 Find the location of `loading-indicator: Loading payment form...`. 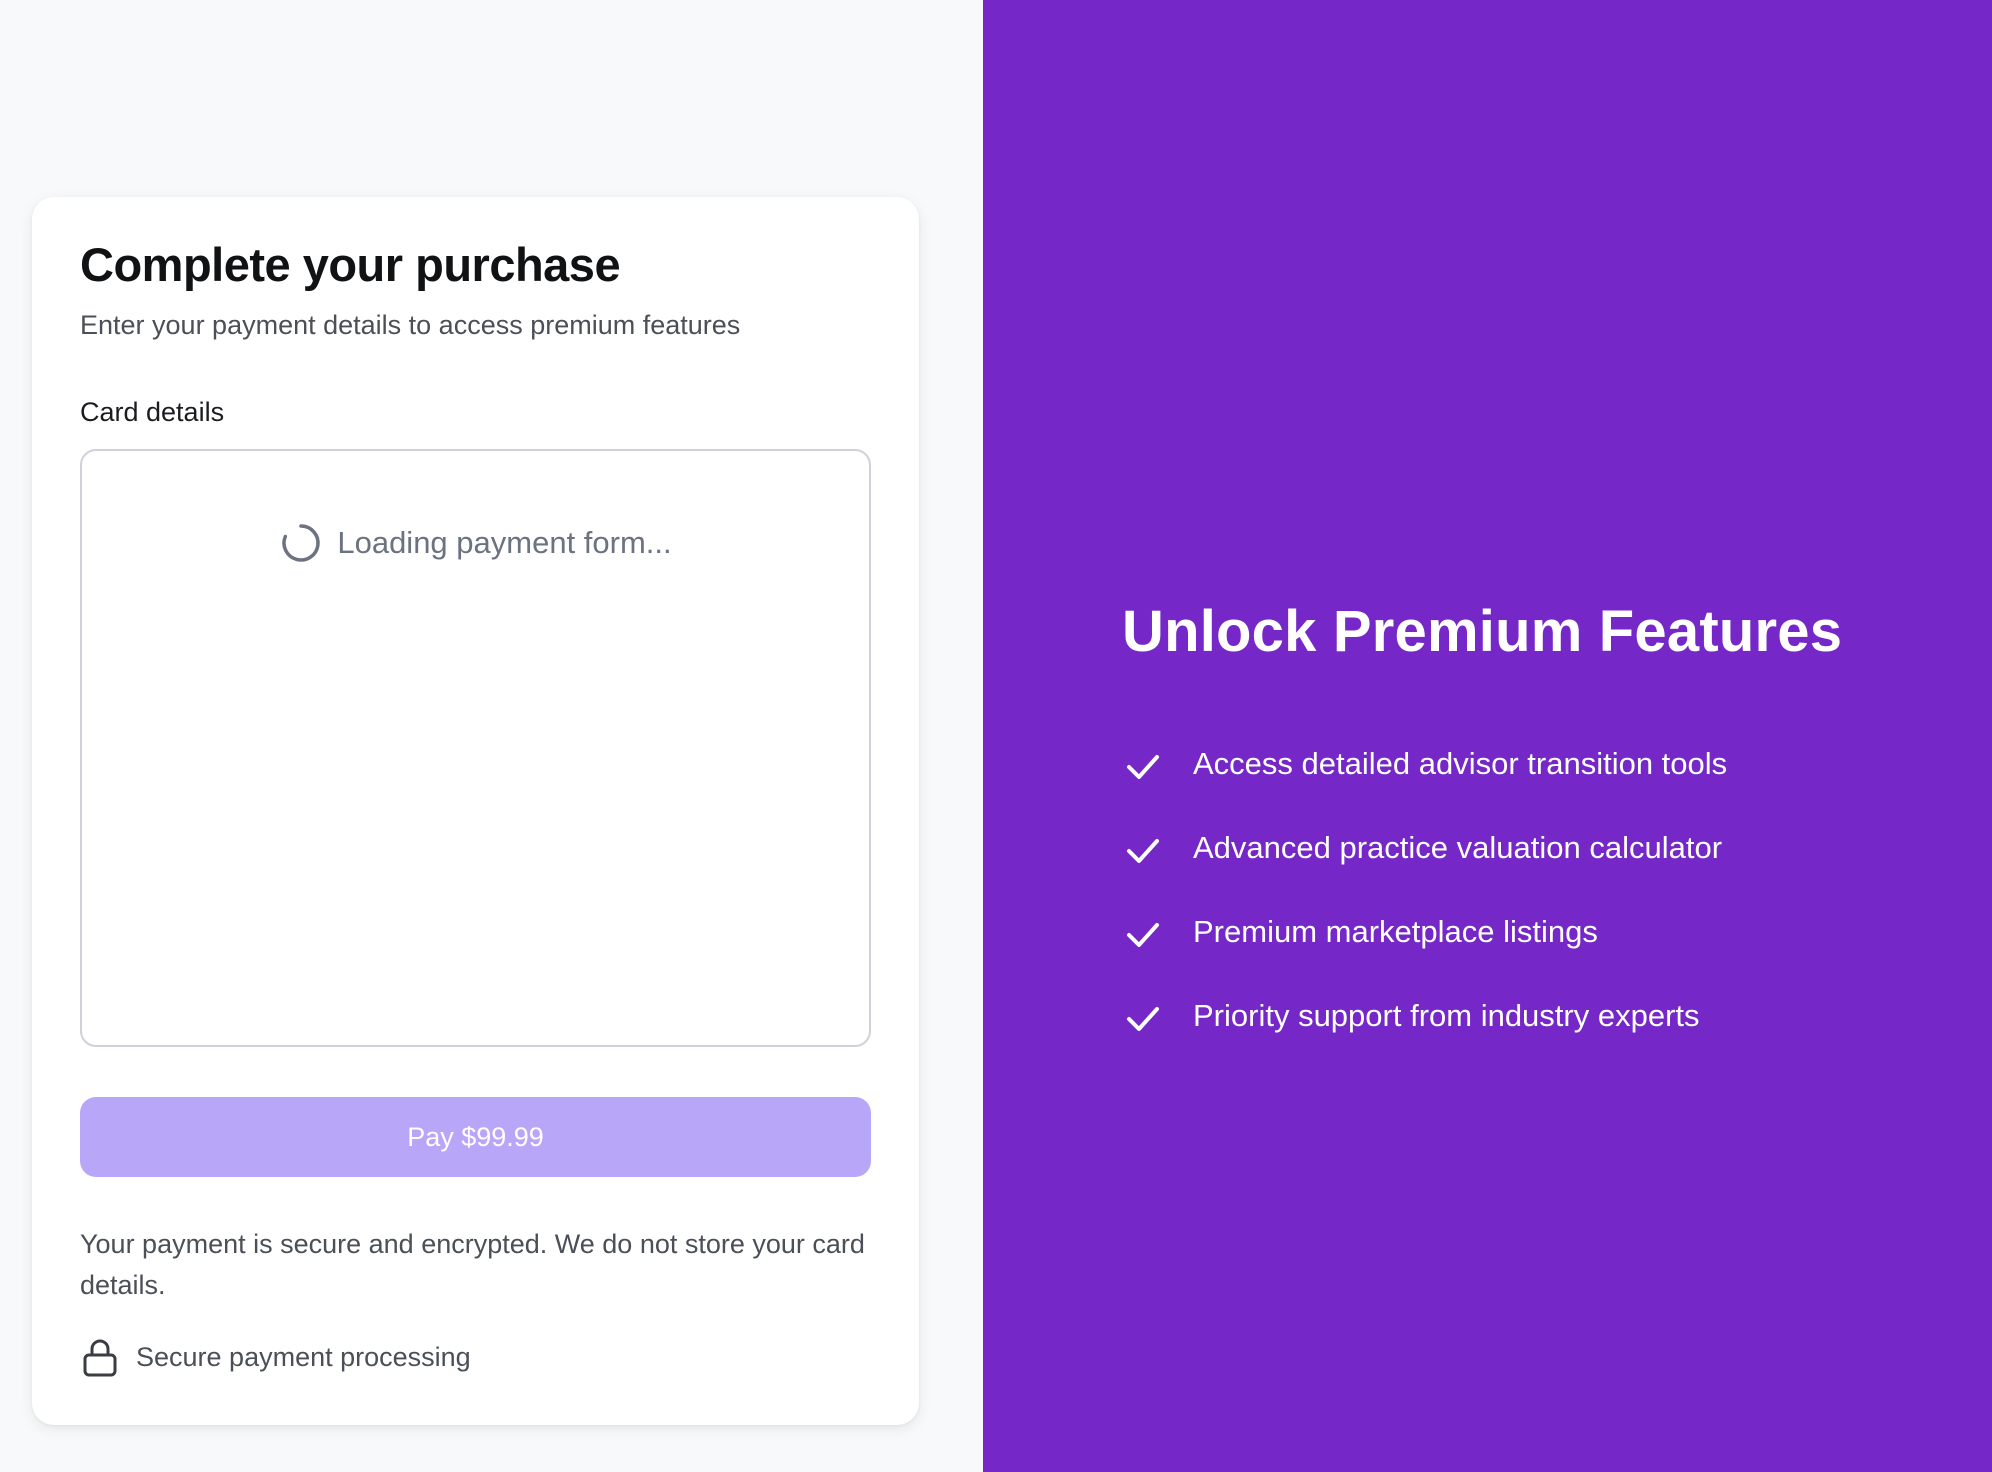

loading-indicator: Loading payment form... is located at coordinates (475, 543).